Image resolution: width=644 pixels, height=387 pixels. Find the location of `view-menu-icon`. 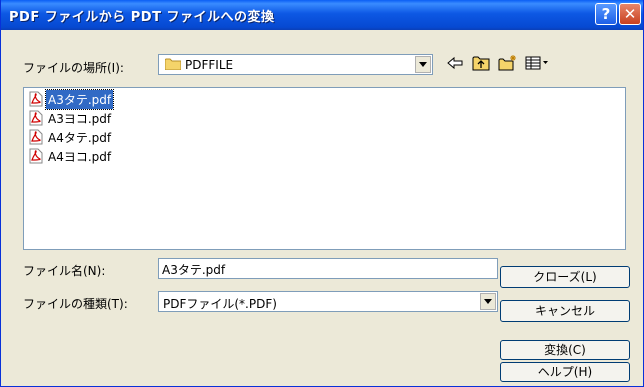

view-menu-icon is located at coordinates (537, 63).